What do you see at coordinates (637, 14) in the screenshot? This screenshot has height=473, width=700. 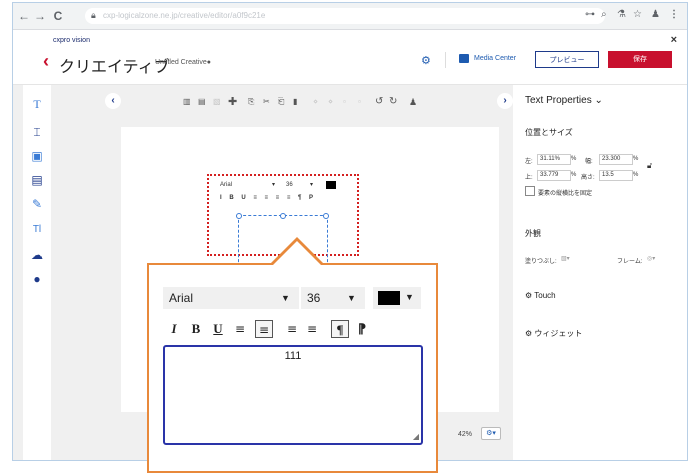 I see `bookmark-star-icon: ☆` at bounding box center [637, 14].